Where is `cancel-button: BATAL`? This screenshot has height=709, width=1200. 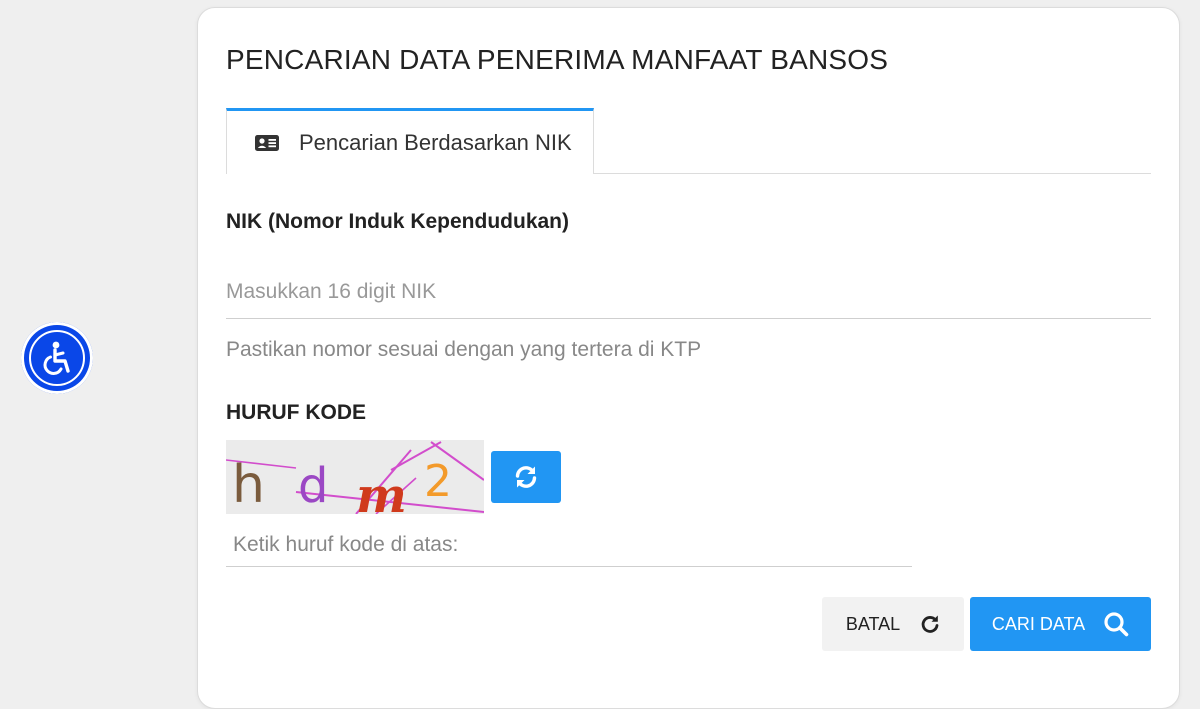
cancel-button: BATAL is located at coordinates (893, 624).